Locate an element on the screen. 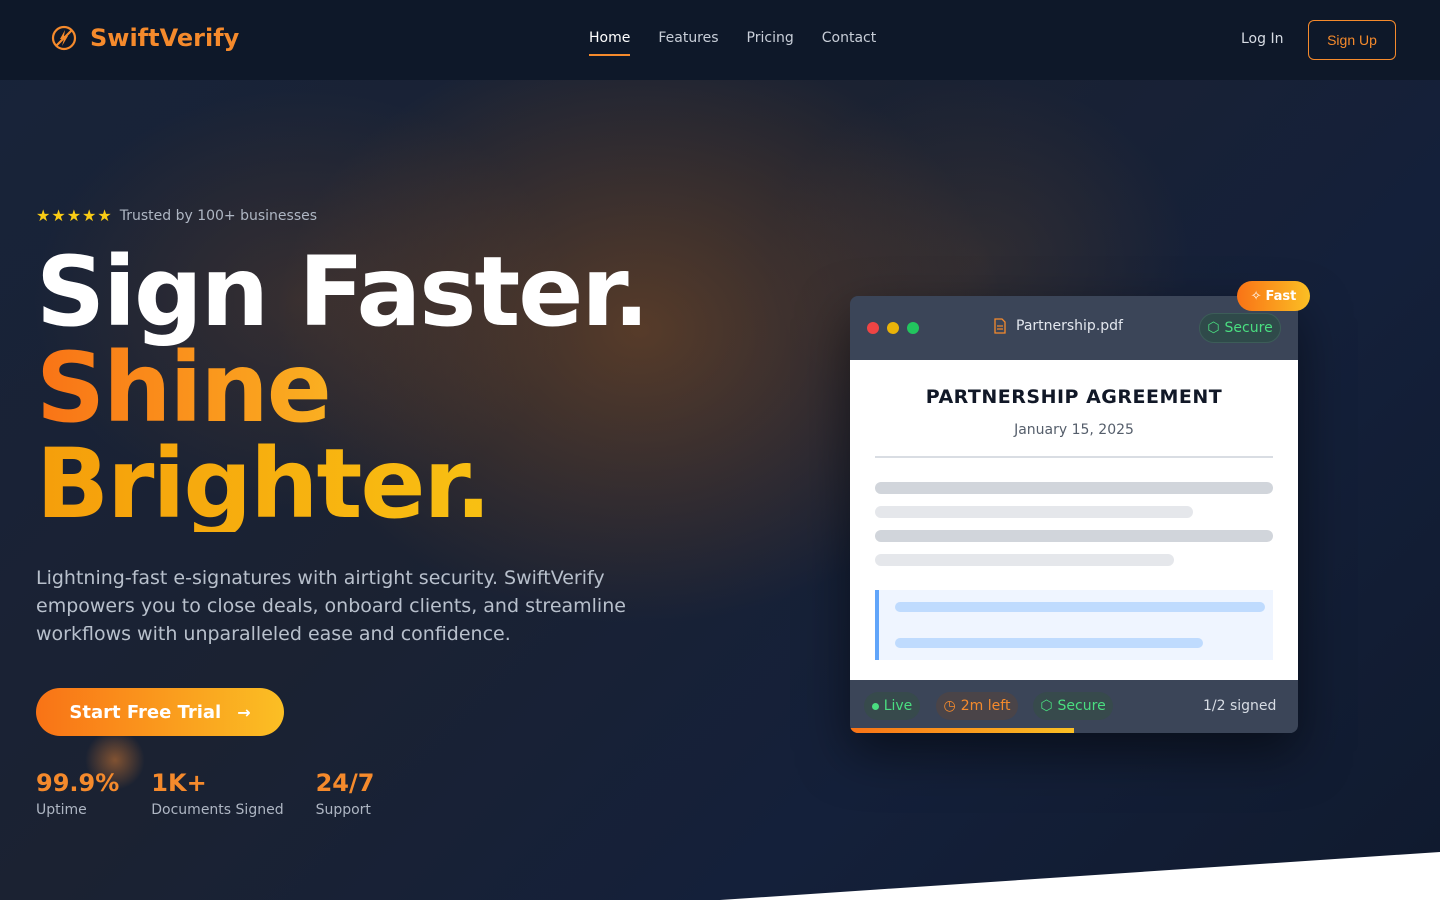 This screenshot has height=900, width=1440. rating-stars: ★ ★ ★ ★ ★ is located at coordinates (74, 216).